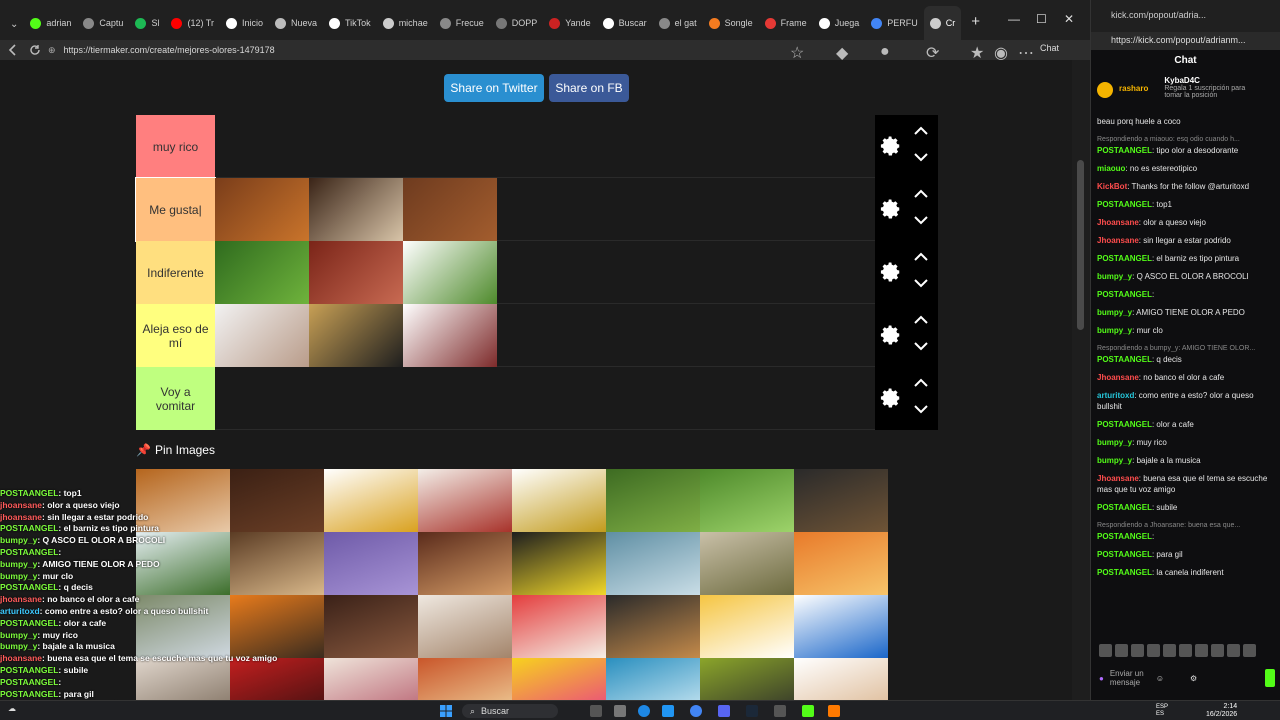  What do you see at coordinates (12, 708) in the screenshot?
I see `weather-icon: ☁` at bounding box center [12, 708].